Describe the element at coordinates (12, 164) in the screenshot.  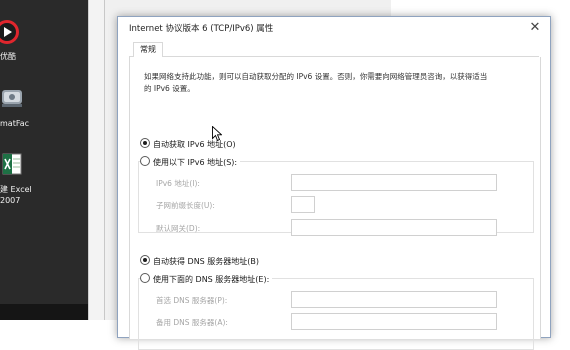
I see `excel-icon` at that location.